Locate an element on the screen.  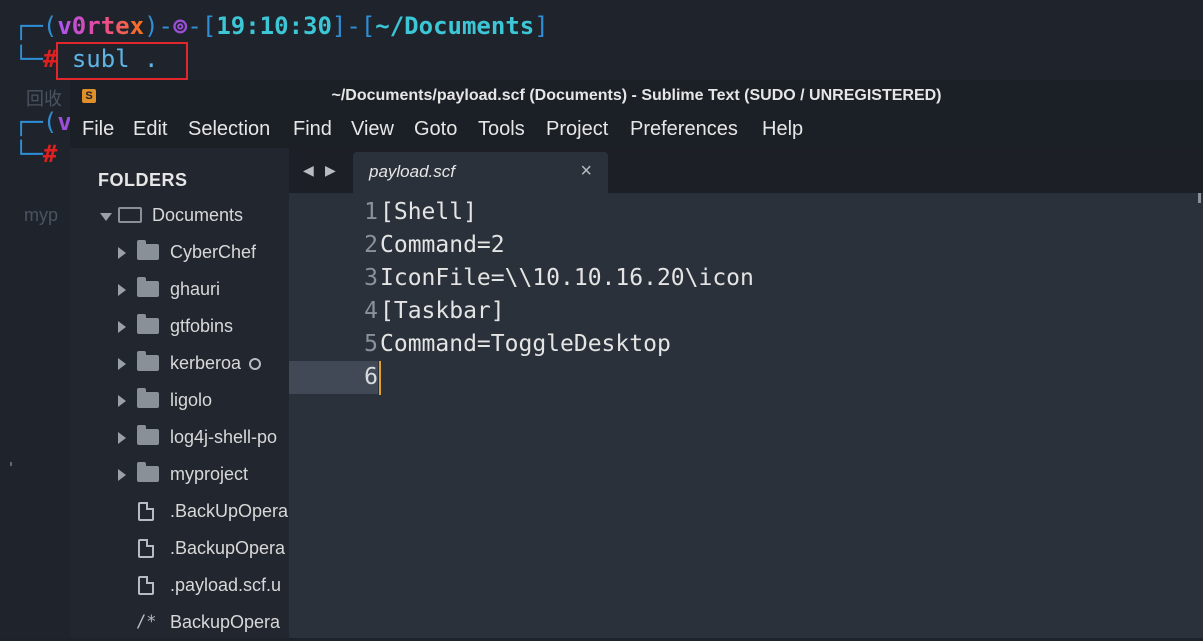
sidebar-item-label-wrap: kerberoa is located at coordinates (216, 363).